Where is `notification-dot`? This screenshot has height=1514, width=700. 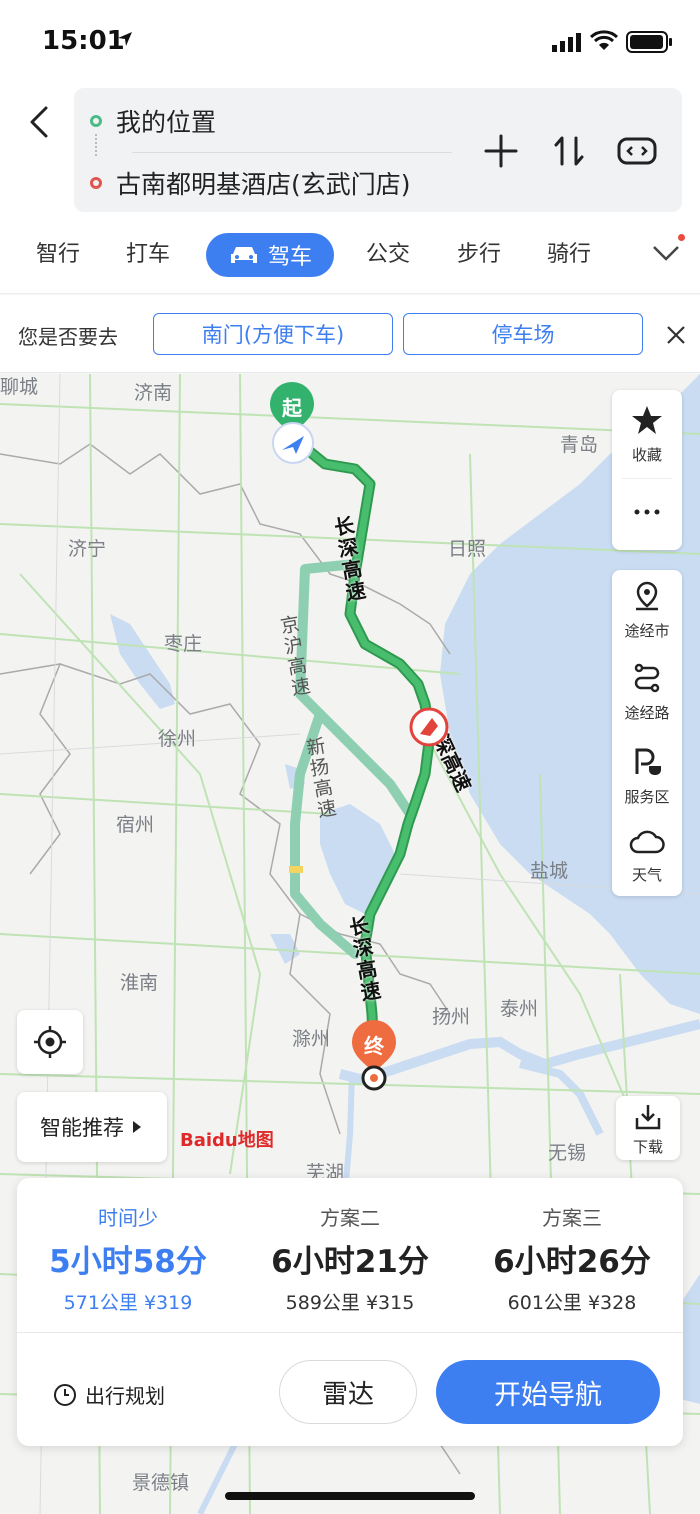
notification-dot is located at coordinates (681, 237).